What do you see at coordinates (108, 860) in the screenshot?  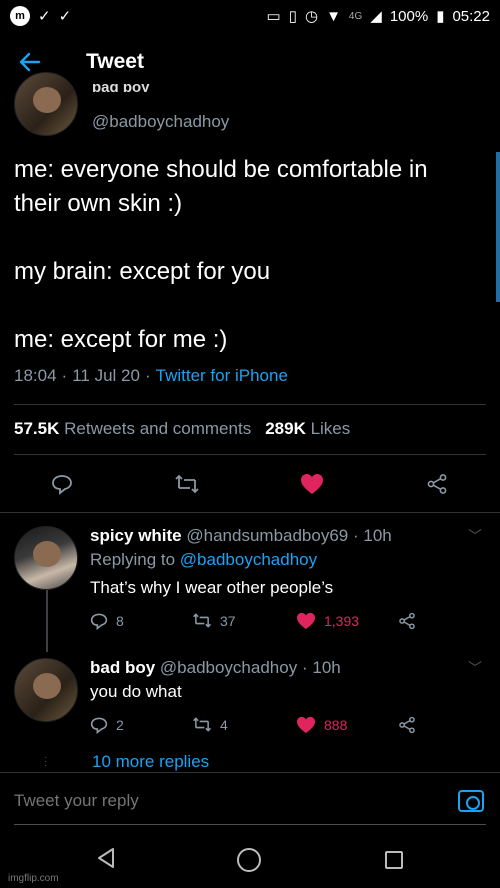 I see `nav-back-icon` at bounding box center [108, 860].